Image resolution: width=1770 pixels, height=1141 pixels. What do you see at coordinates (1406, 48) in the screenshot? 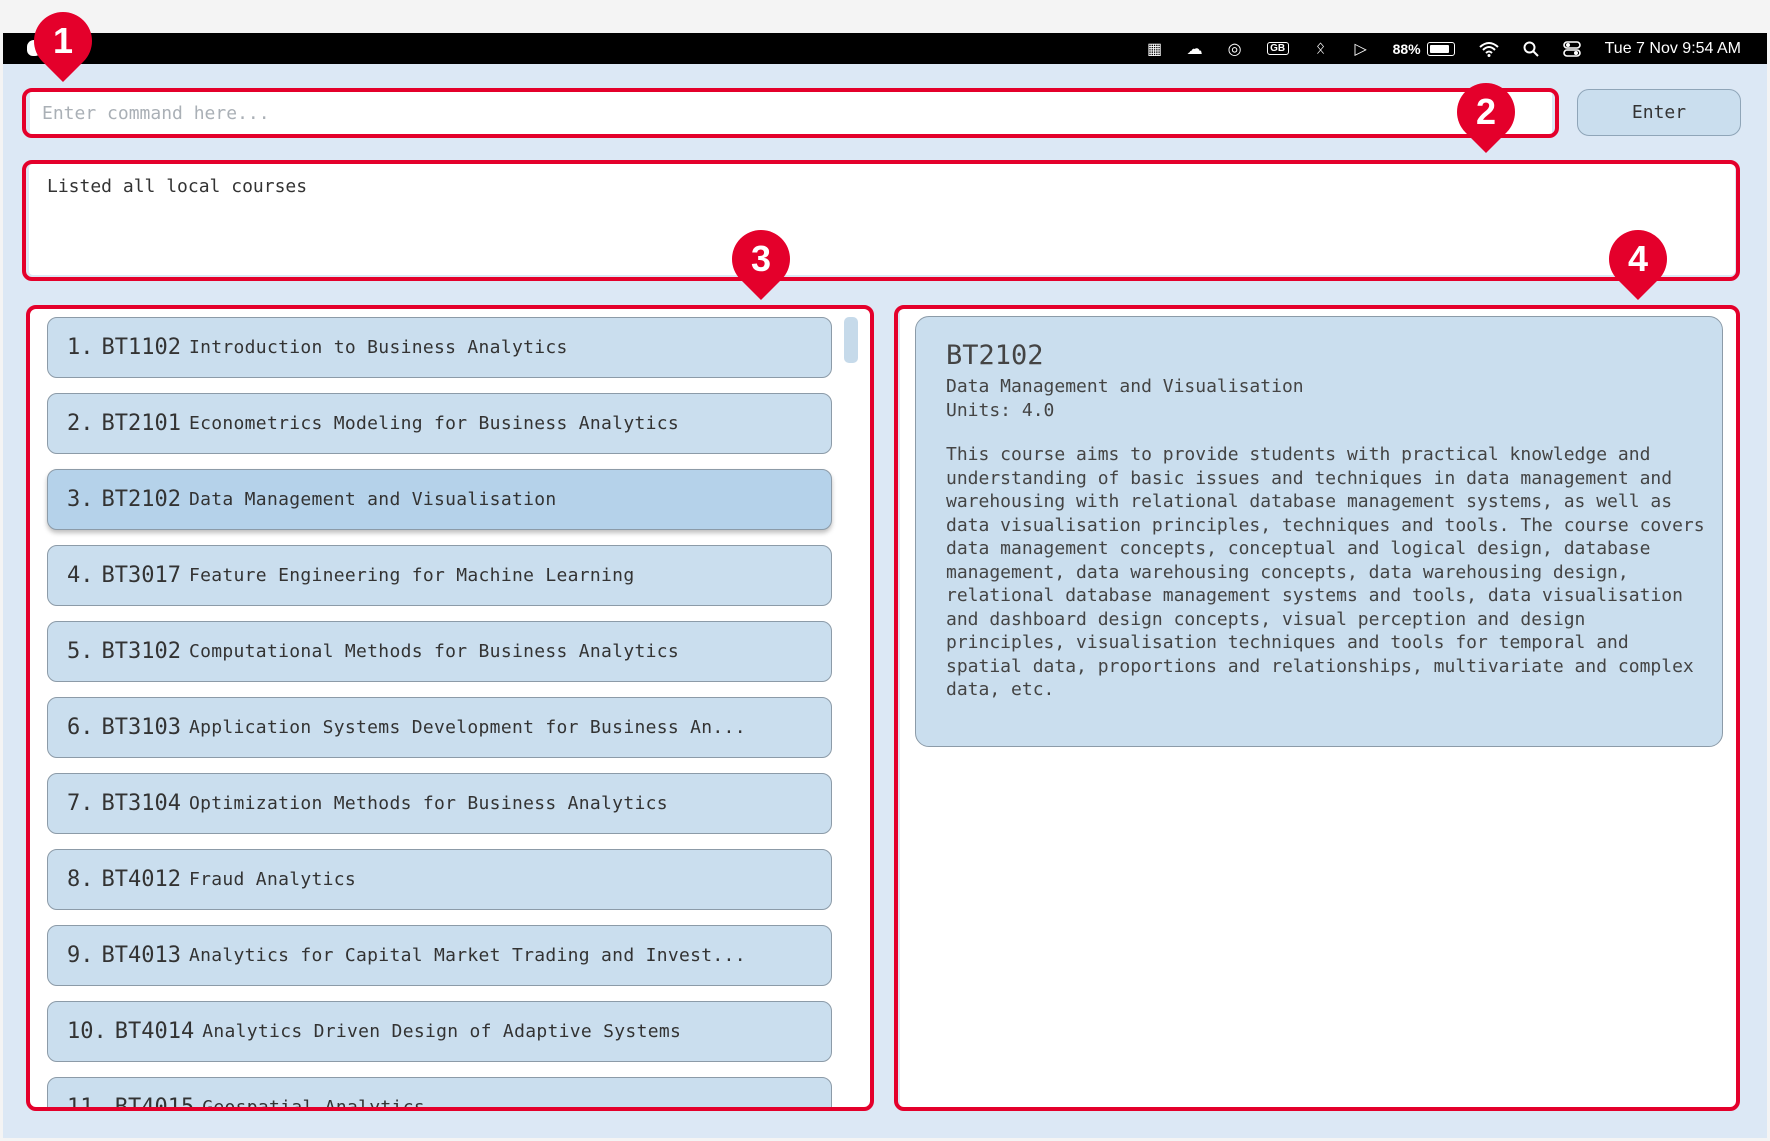
I see `battery-percent: 88%` at bounding box center [1406, 48].